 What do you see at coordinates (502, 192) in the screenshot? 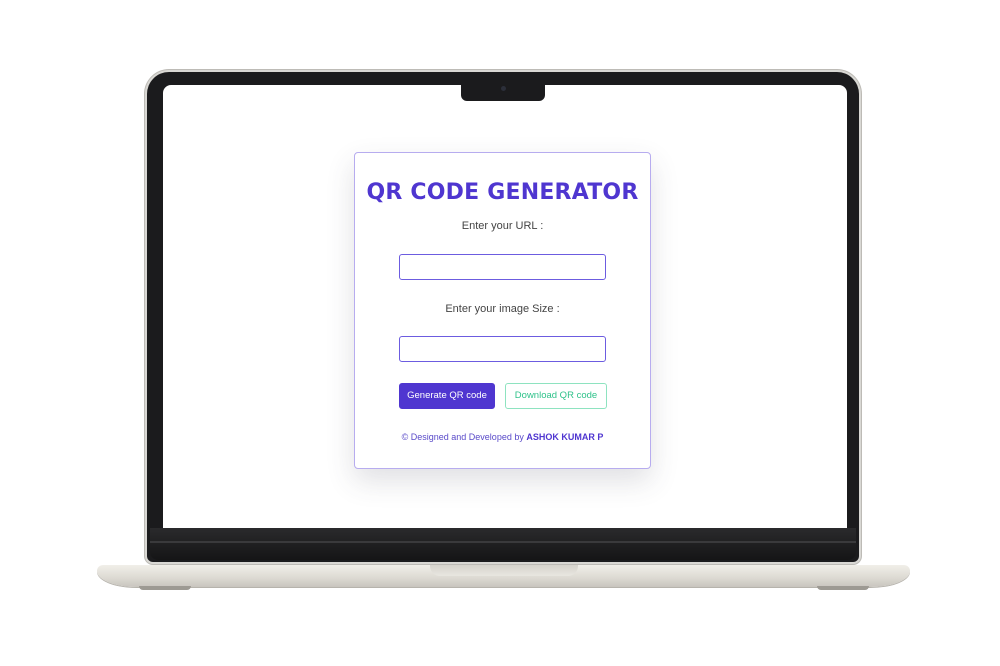
I see `page-title: QR CODE GENERATOR` at bounding box center [502, 192].